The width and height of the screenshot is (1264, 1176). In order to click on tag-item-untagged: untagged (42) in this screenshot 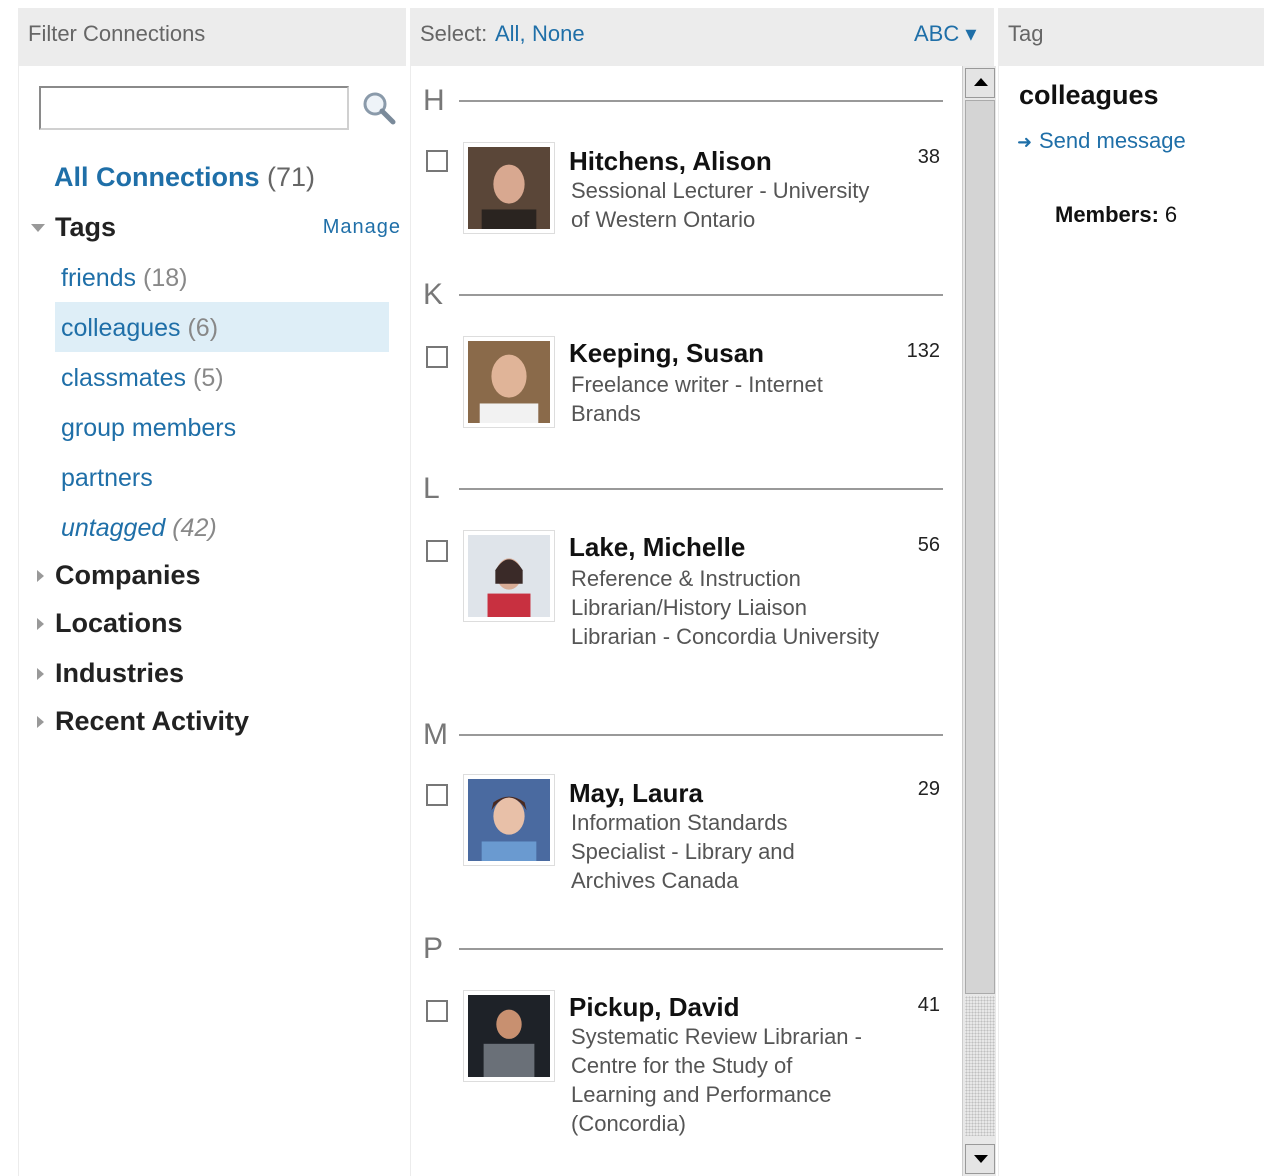, I will do `click(222, 527)`.